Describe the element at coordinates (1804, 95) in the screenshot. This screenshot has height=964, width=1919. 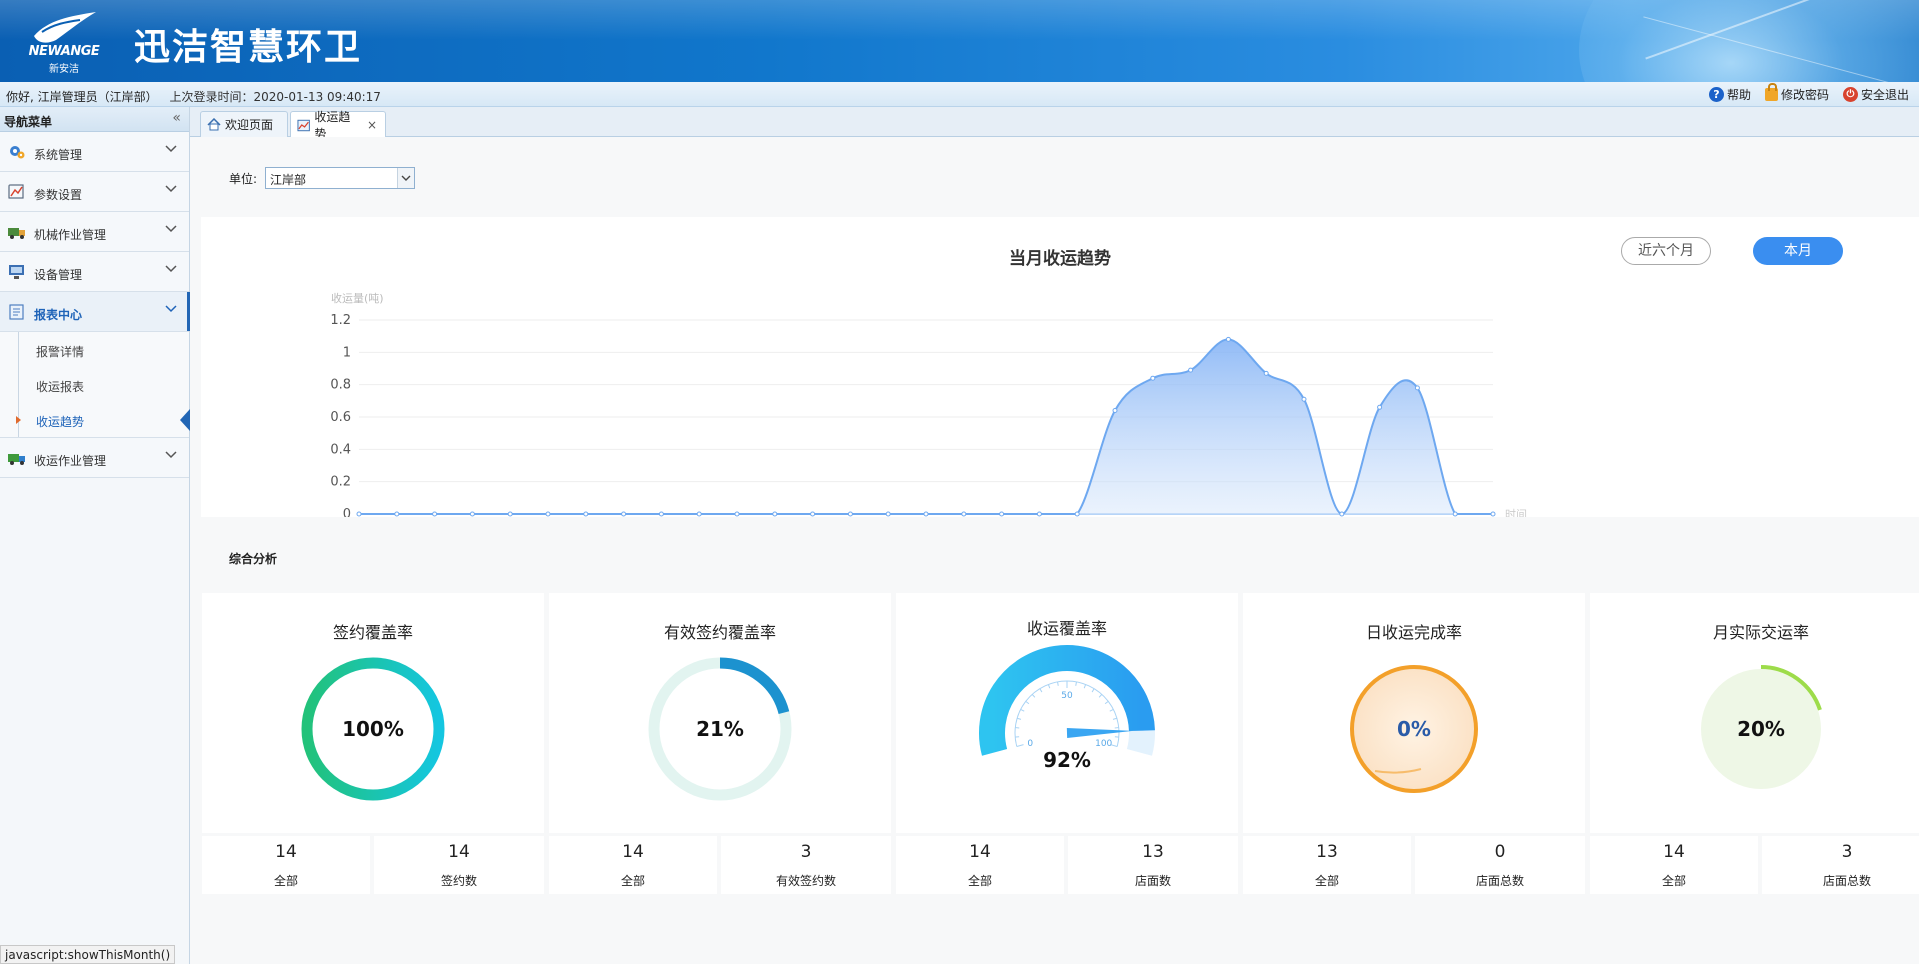
I see `change-password-label: 修改密码` at that location.